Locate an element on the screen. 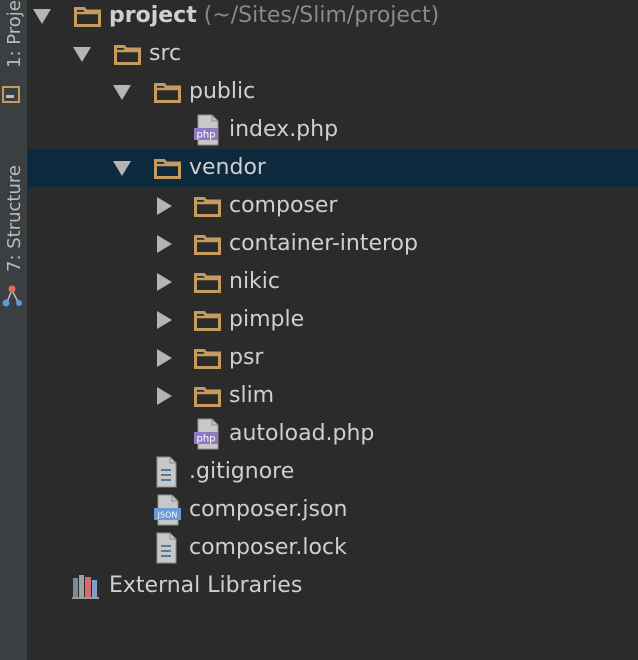 Image resolution: width=638 pixels, height=660 pixels. tree-item-name: nikic is located at coordinates (255, 281).